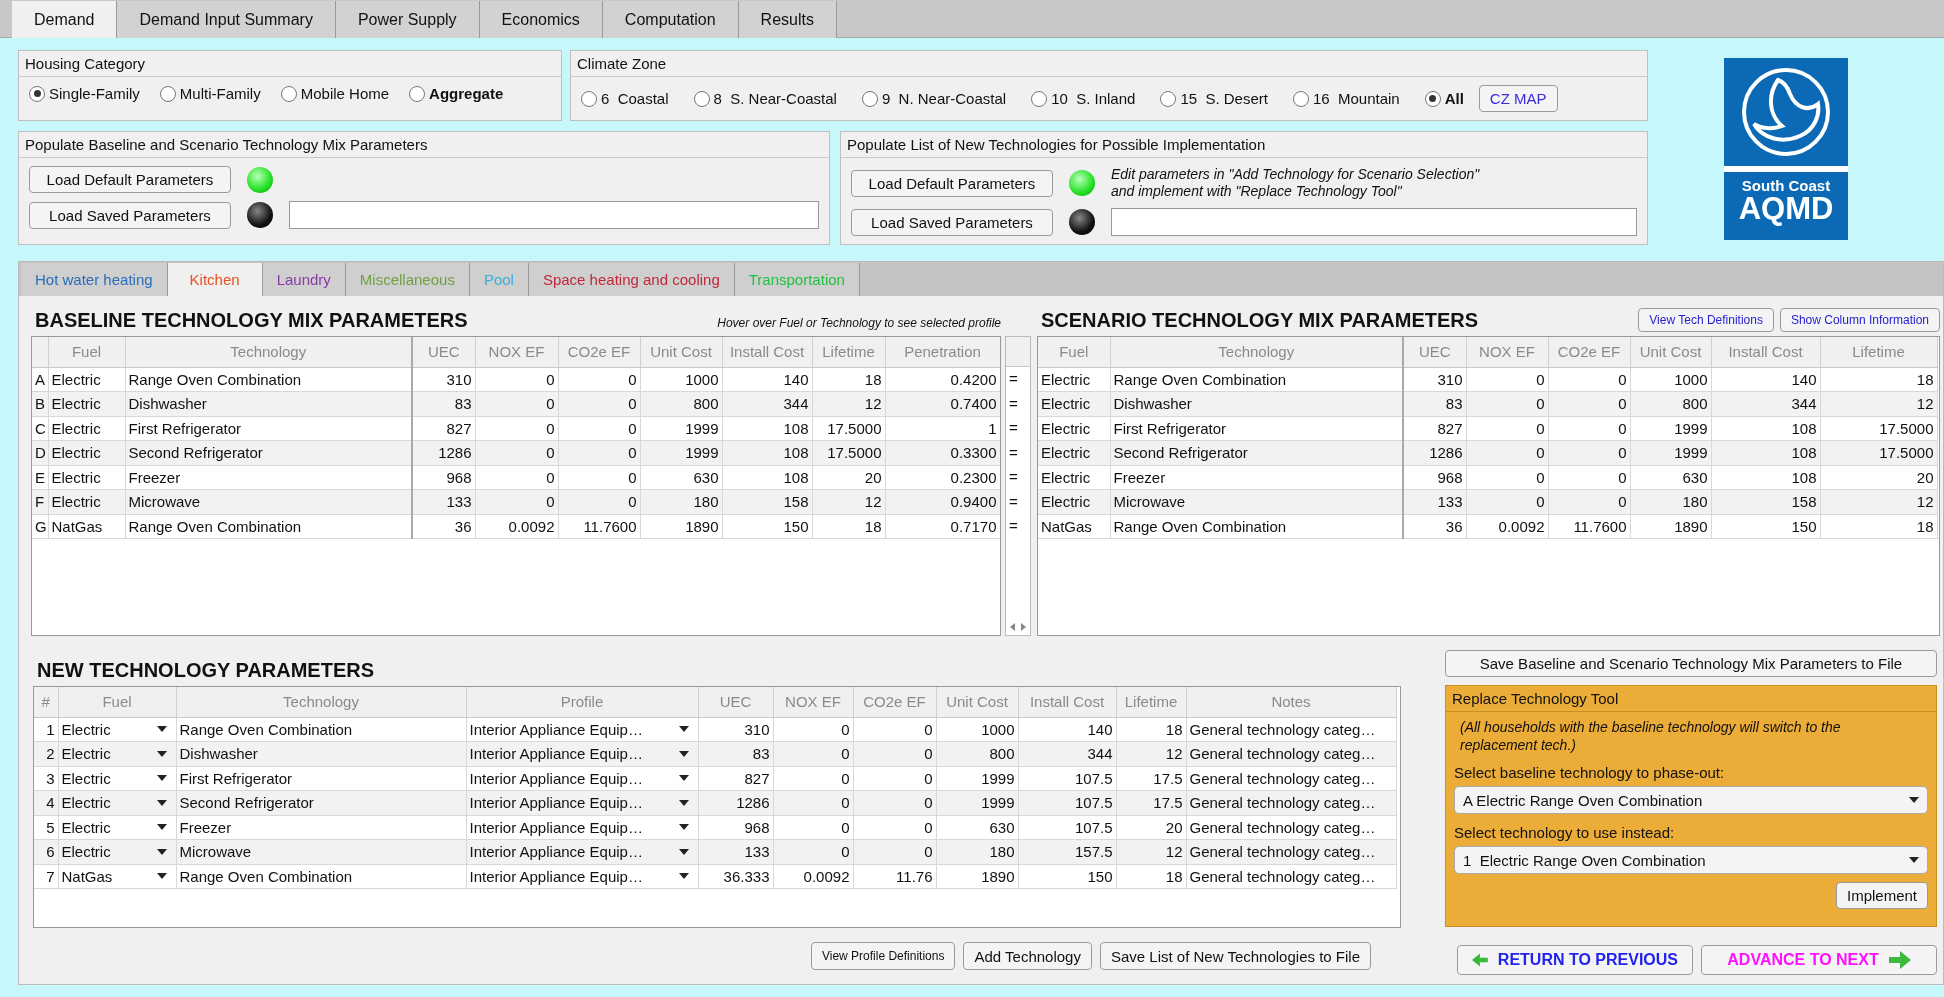 This screenshot has height=997, width=1944. I want to click on radio-button: 15 S. Desert, so click(1214, 98).